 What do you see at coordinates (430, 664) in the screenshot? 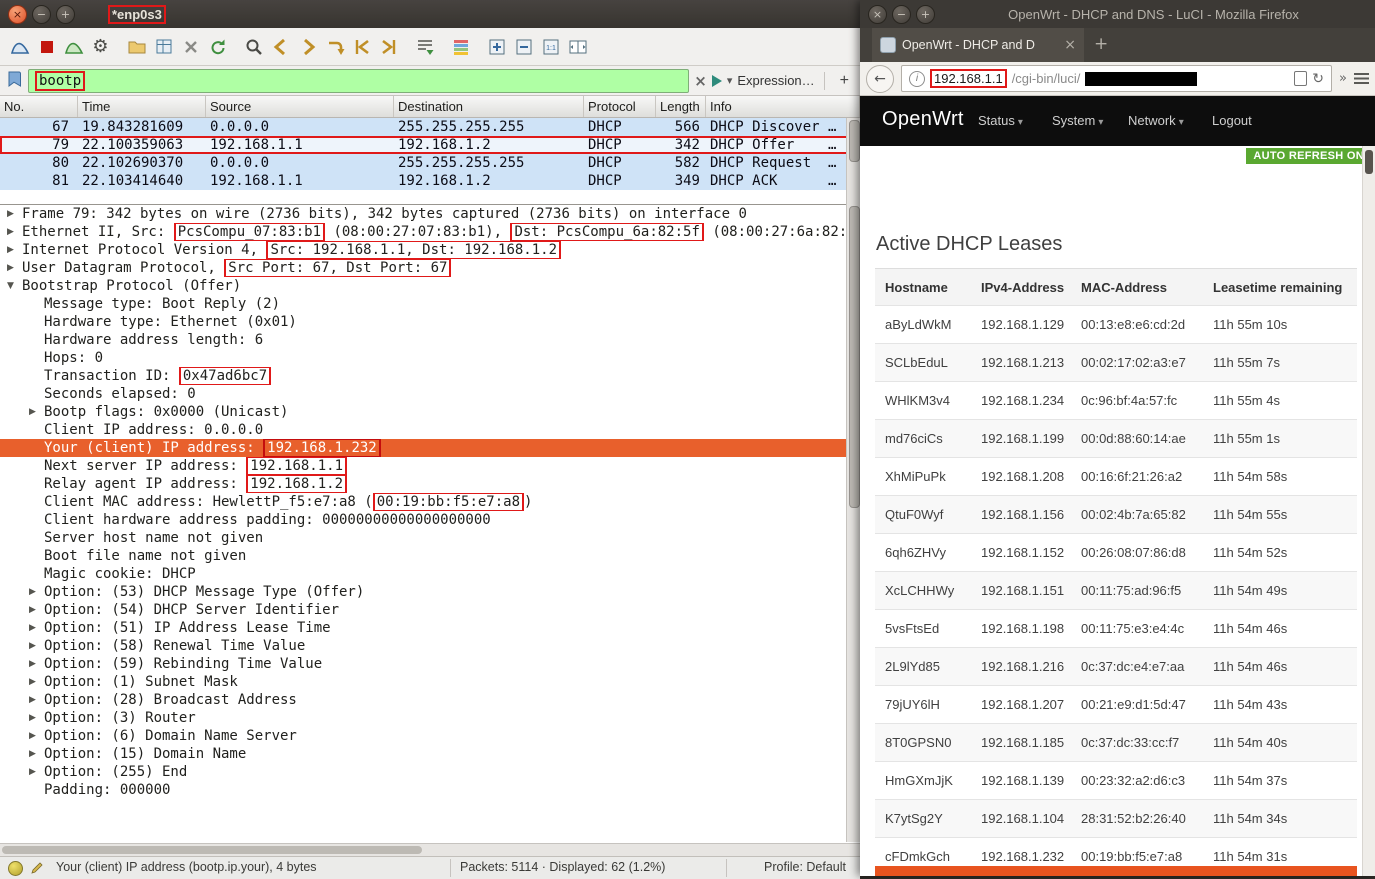
I see `detail-line-option: ▶ Option: (59) Rebinding Time Value` at bounding box center [430, 664].